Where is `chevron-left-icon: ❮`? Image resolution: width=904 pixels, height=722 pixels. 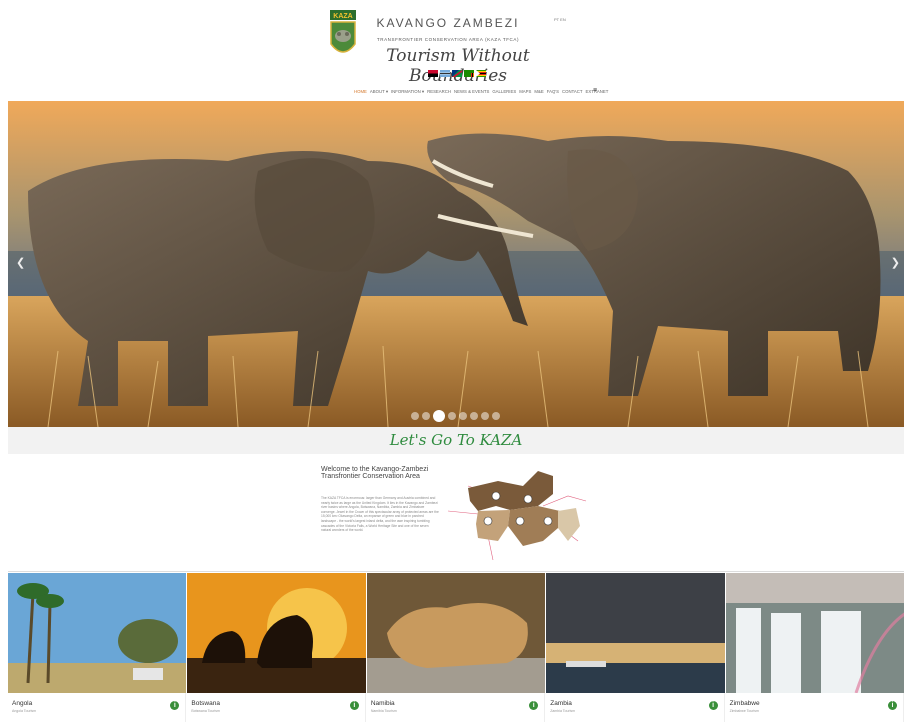
chevron-left-icon: ❮ is located at coordinates (20, 262).